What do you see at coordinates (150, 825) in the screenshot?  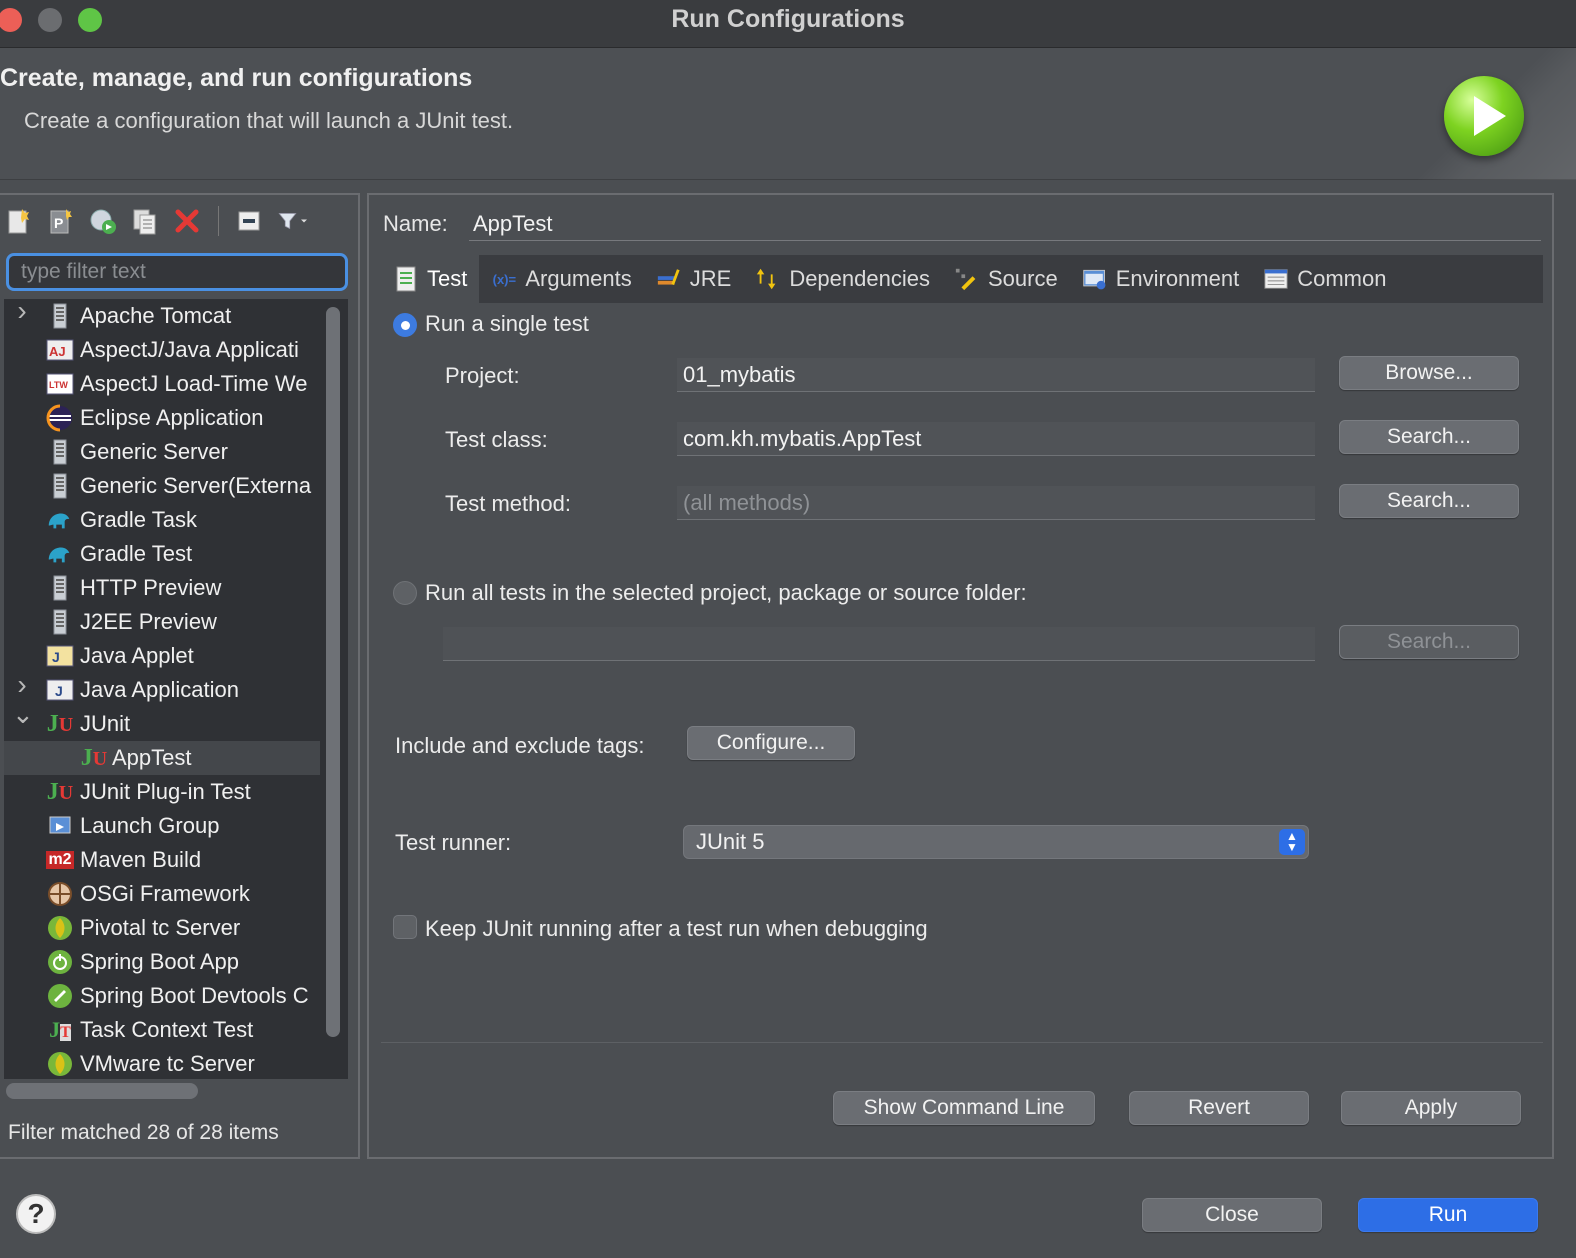 I see `tree-item-label: Launch Group` at bounding box center [150, 825].